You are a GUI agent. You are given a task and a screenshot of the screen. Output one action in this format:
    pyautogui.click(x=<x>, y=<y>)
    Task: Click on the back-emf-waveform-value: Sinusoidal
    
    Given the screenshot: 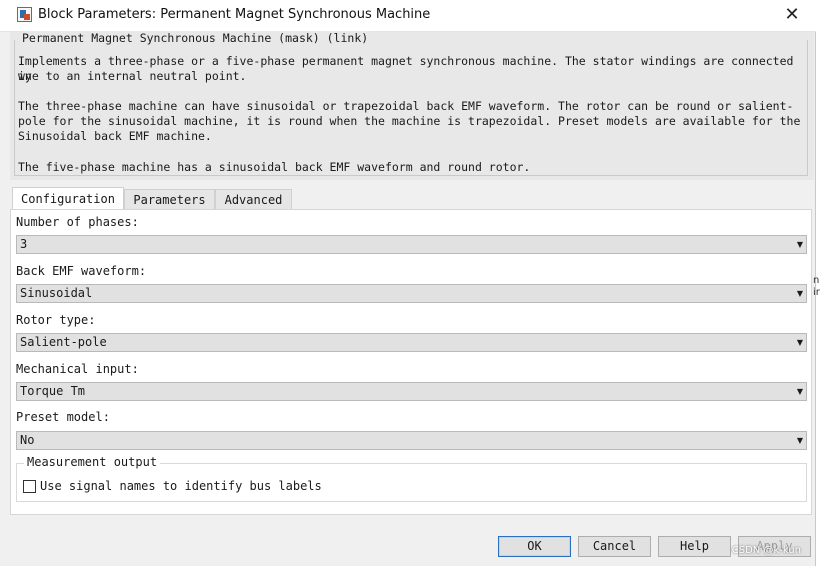 What is the action you would take?
    pyautogui.click(x=56, y=293)
    